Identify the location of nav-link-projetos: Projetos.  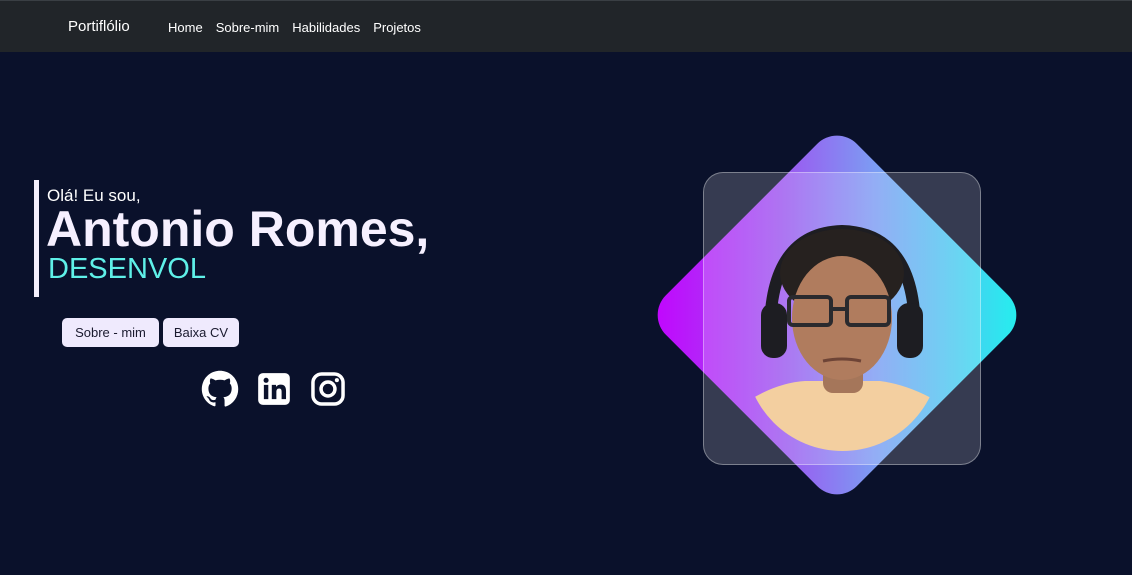
(397, 27).